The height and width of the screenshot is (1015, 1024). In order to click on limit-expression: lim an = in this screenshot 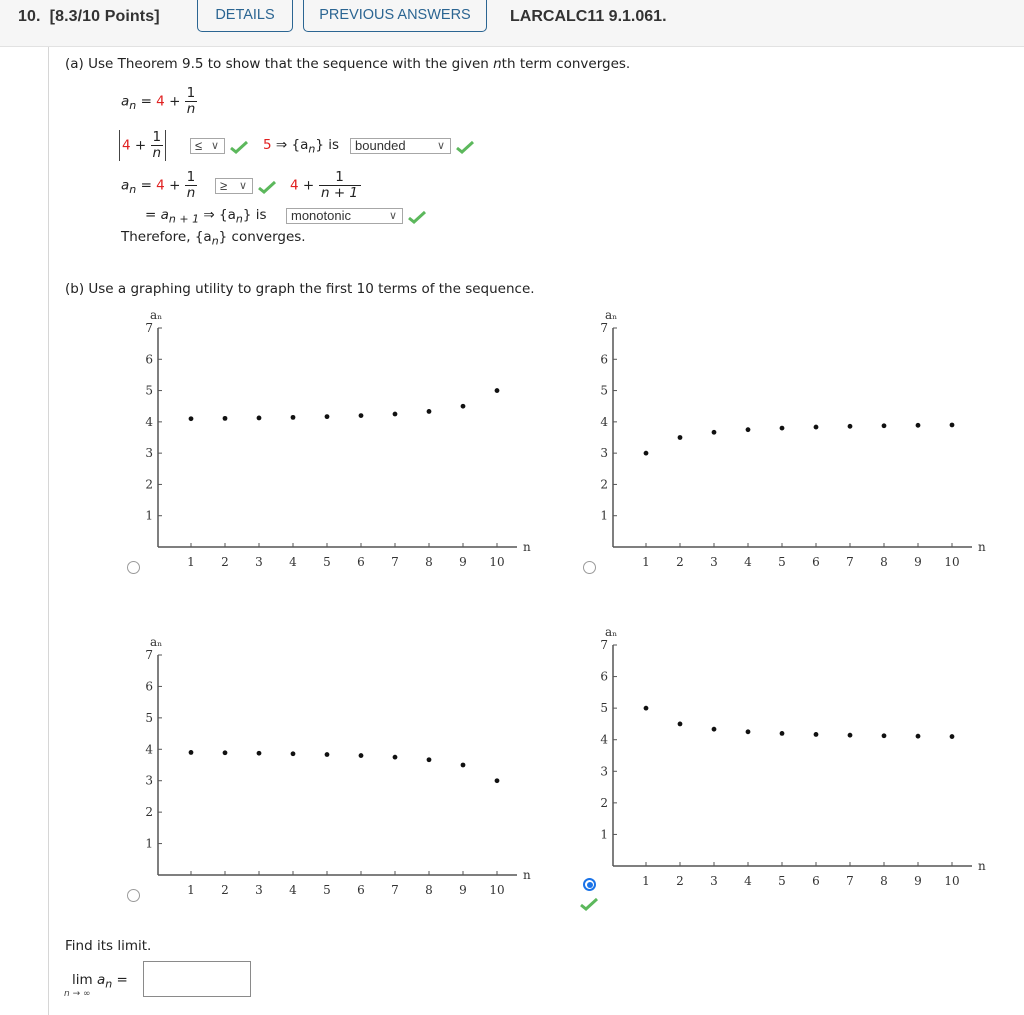, I will do `click(100, 981)`.